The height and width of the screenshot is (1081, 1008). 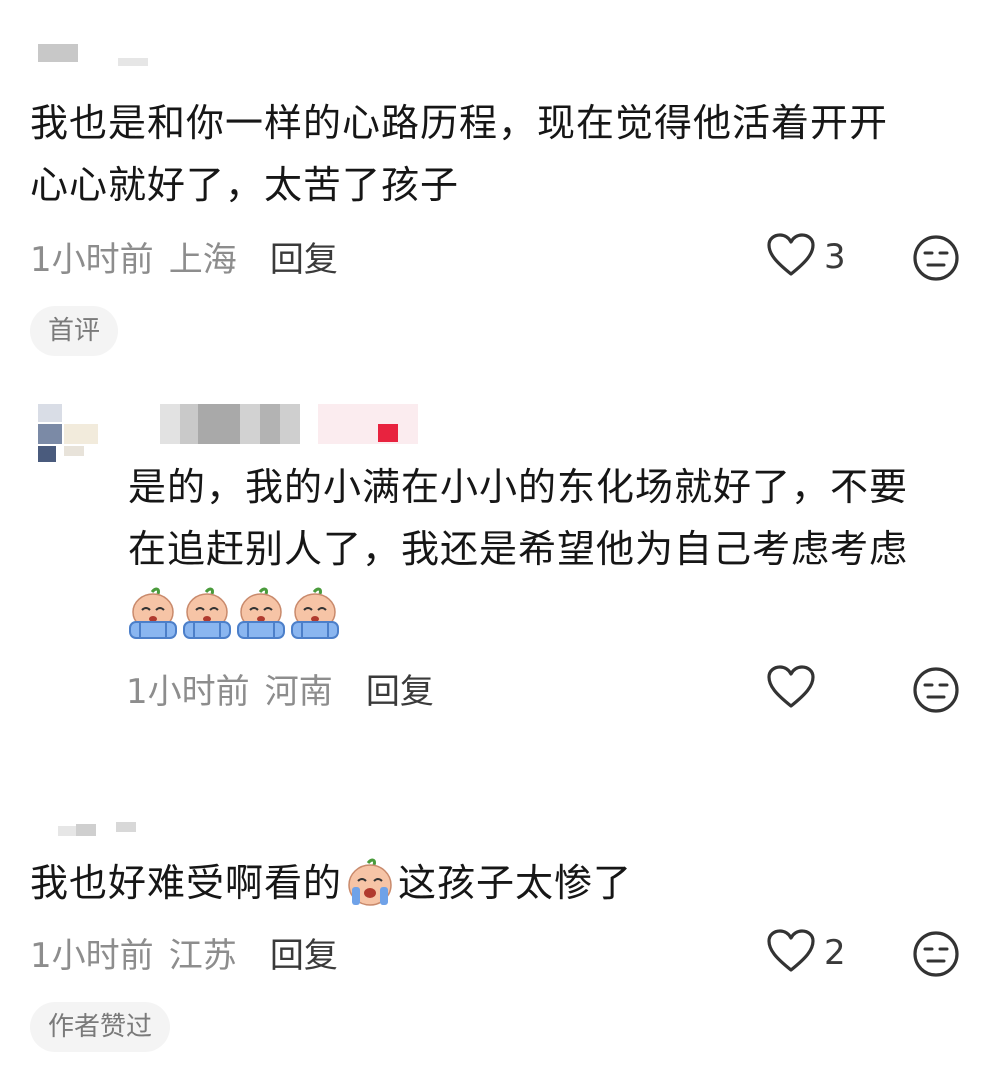 I want to click on avatar, so click(x=69, y=434).